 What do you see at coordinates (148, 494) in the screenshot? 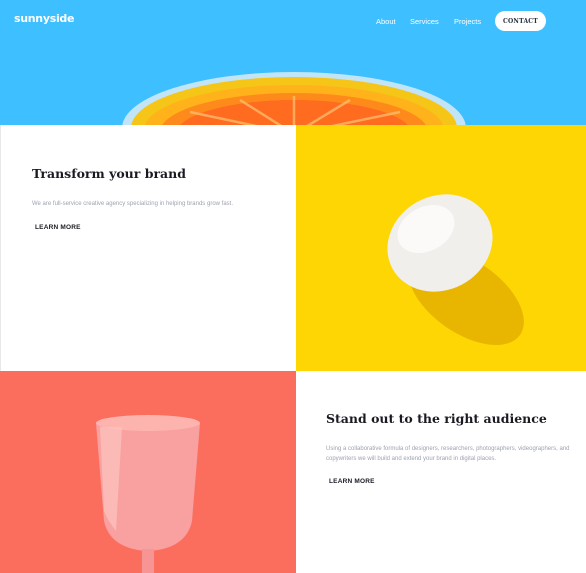
I see `pink-cup-image` at bounding box center [148, 494].